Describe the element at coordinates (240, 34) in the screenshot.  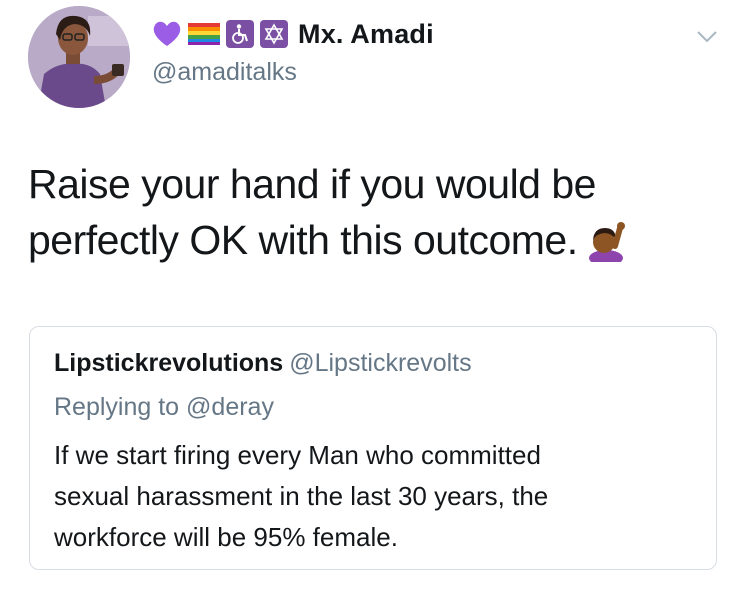
I see `wheelchair-icon` at that location.